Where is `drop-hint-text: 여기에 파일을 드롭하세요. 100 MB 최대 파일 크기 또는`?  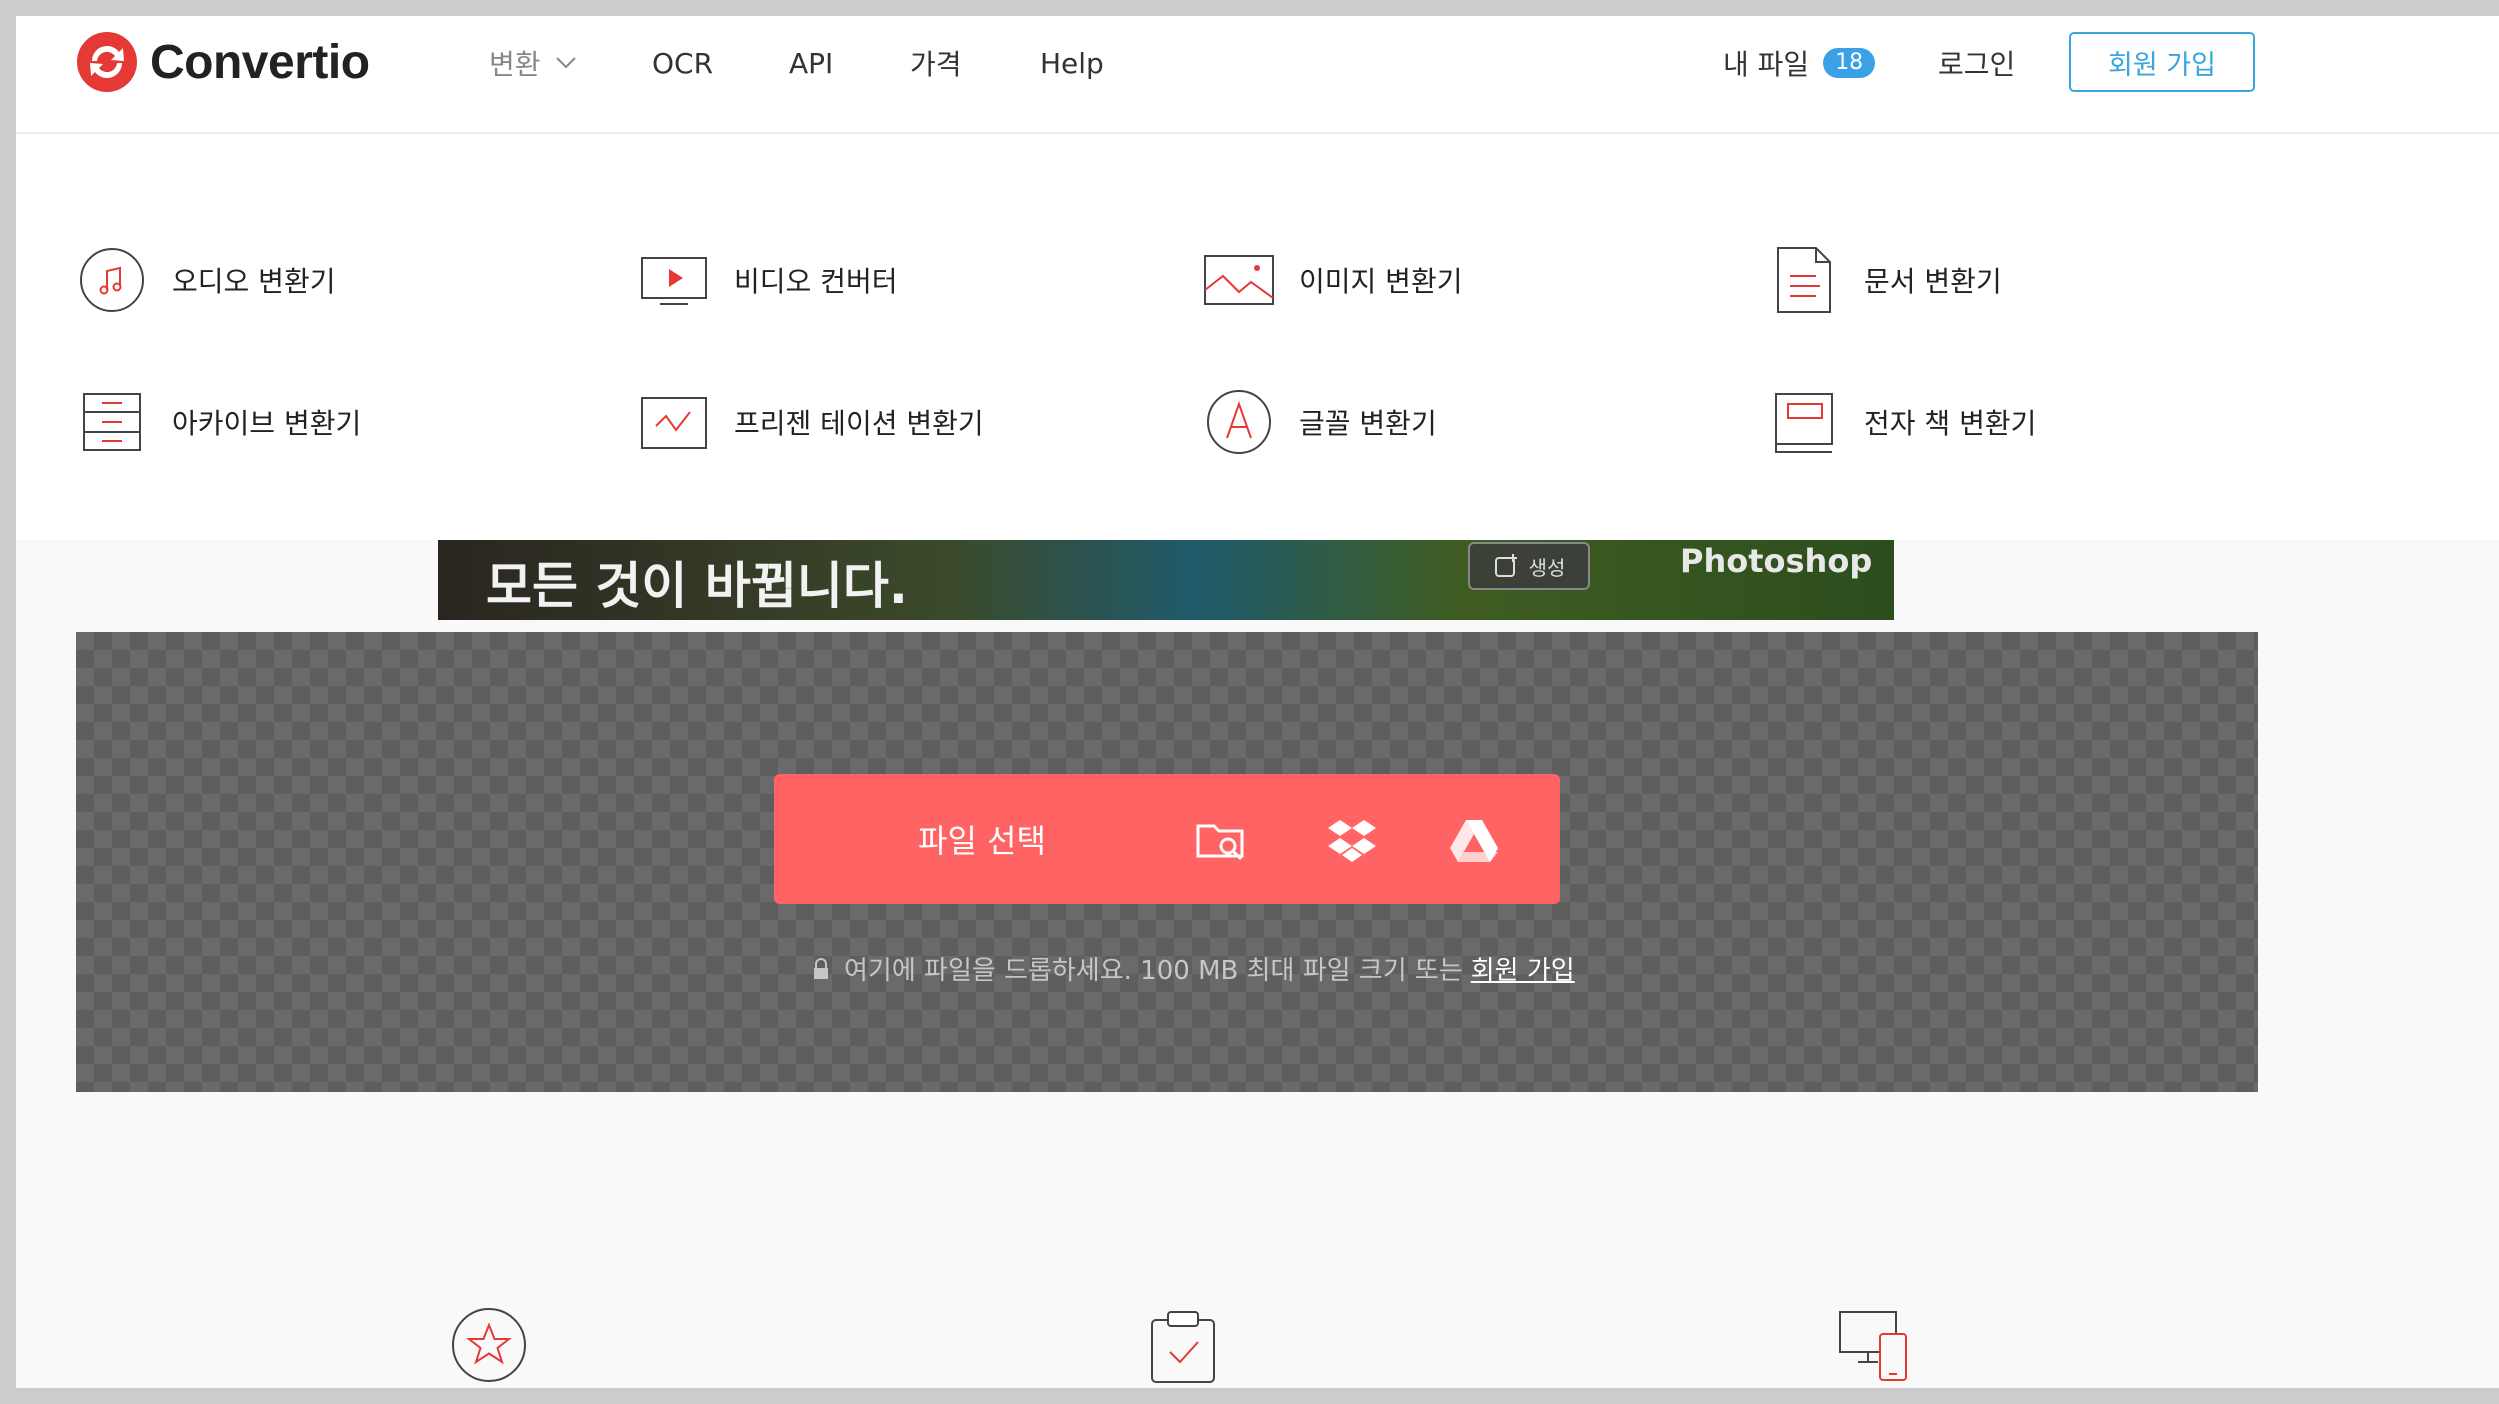
drop-hint-text: 여기에 파일을 드롭하세요. 100 MB 최대 파일 크기 또는 is located at coordinates (1153, 971).